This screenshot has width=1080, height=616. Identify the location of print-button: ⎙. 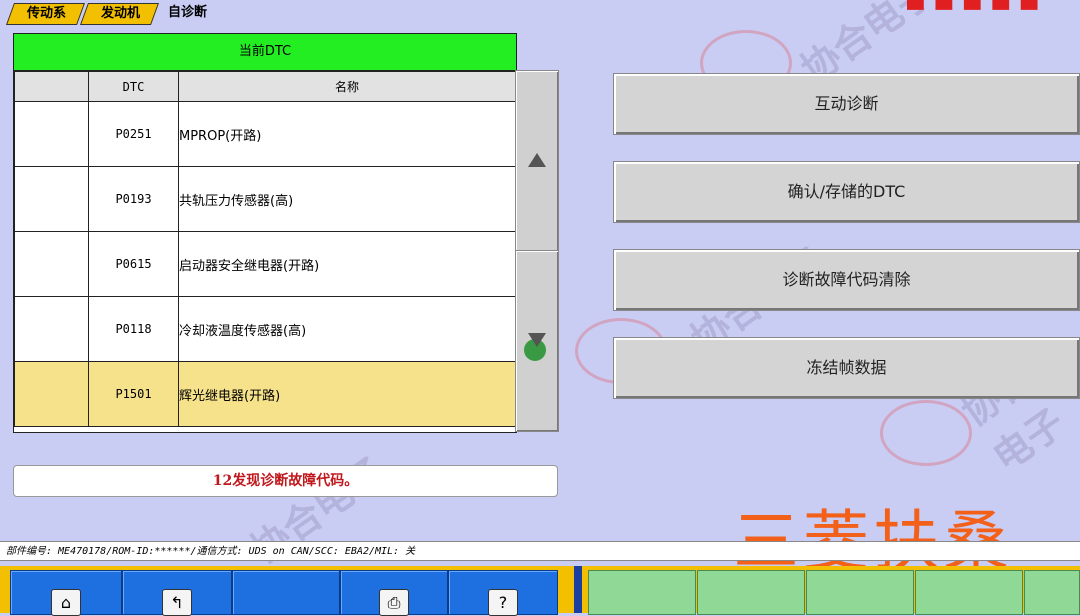
(394, 593).